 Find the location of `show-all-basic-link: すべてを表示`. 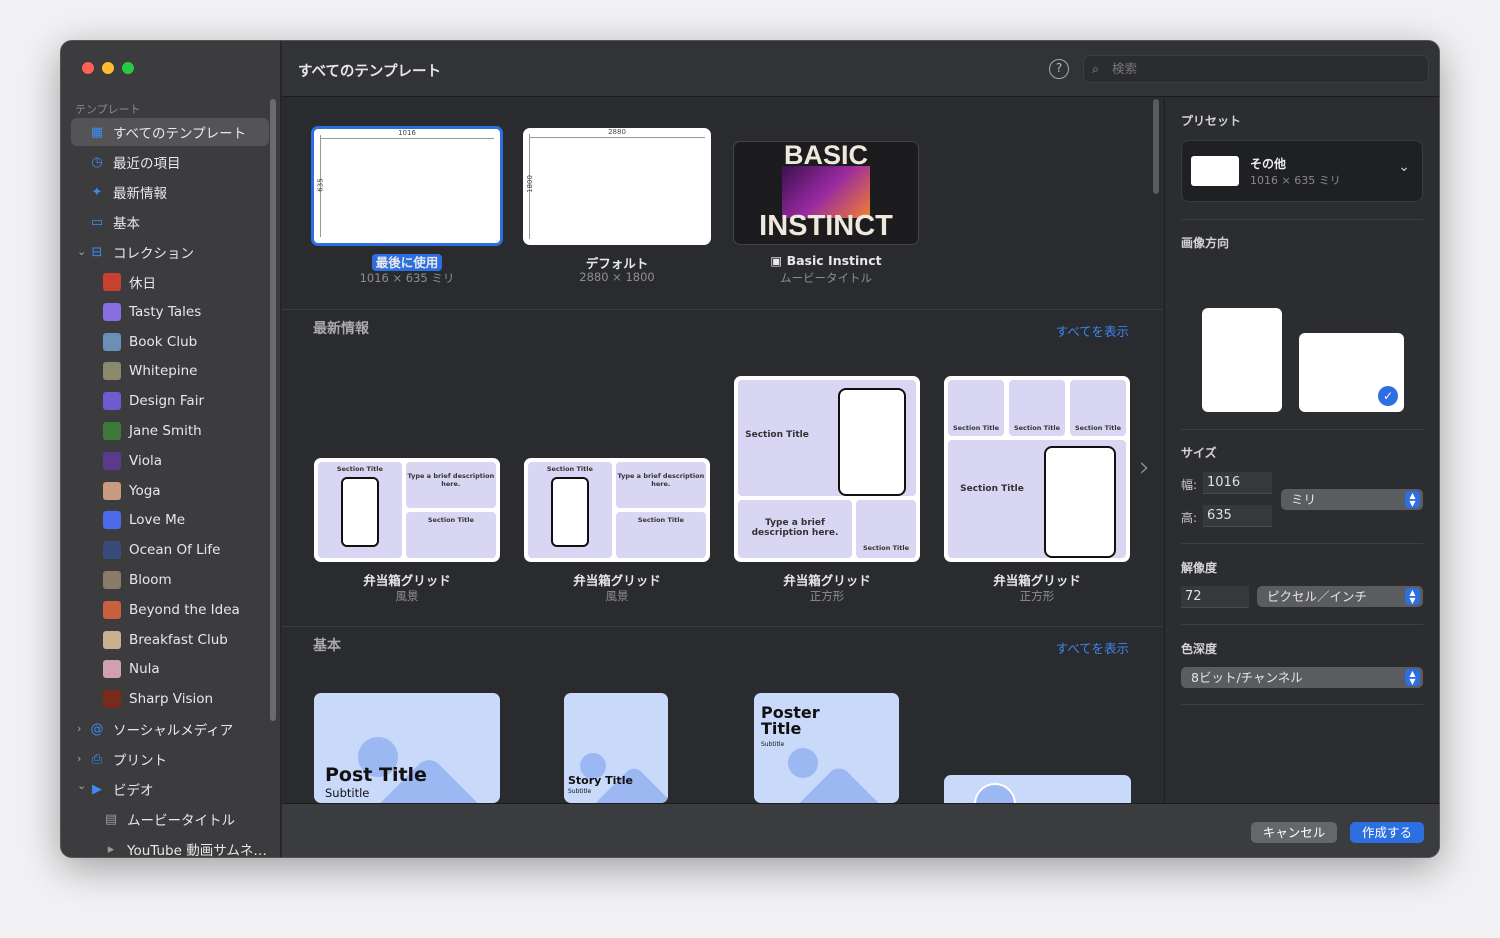

show-all-basic-link: すべてを表示 is located at coordinates (1092, 647).